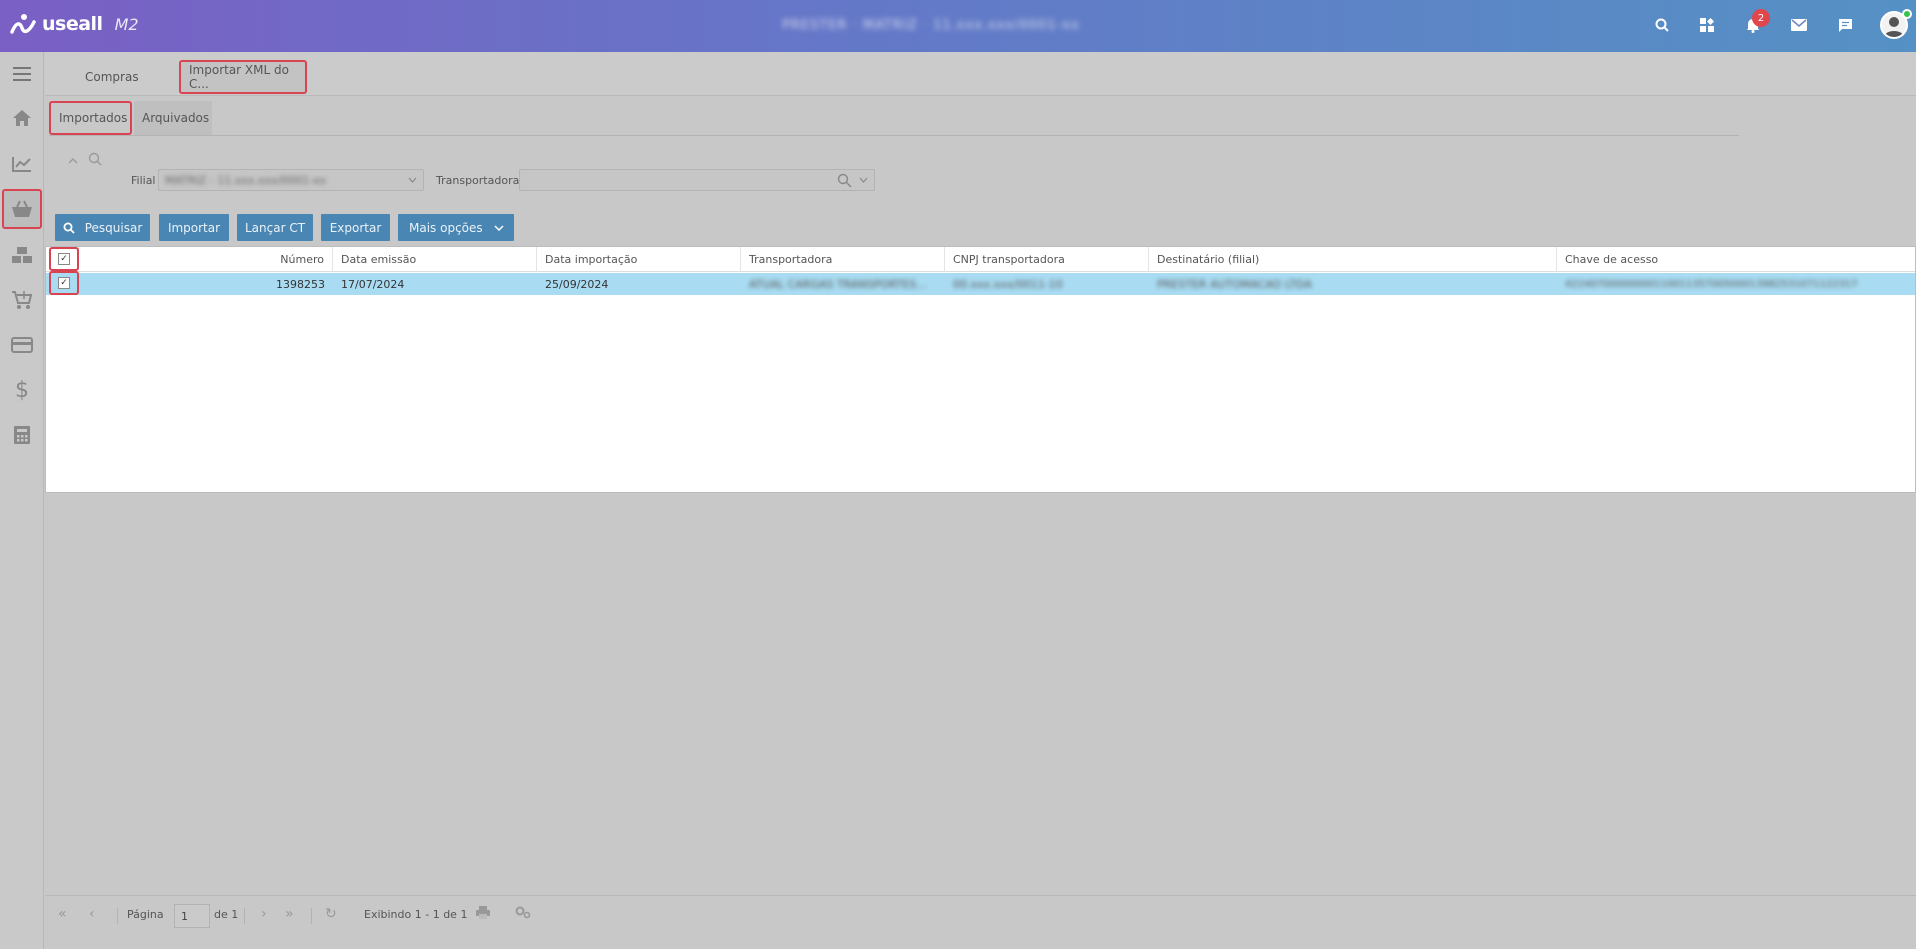 The width and height of the screenshot is (1916, 949). Describe the element at coordinates (416, 914) in the screenshot. I see `display-count: Exibindo 1 - 1 de 1` at that location.